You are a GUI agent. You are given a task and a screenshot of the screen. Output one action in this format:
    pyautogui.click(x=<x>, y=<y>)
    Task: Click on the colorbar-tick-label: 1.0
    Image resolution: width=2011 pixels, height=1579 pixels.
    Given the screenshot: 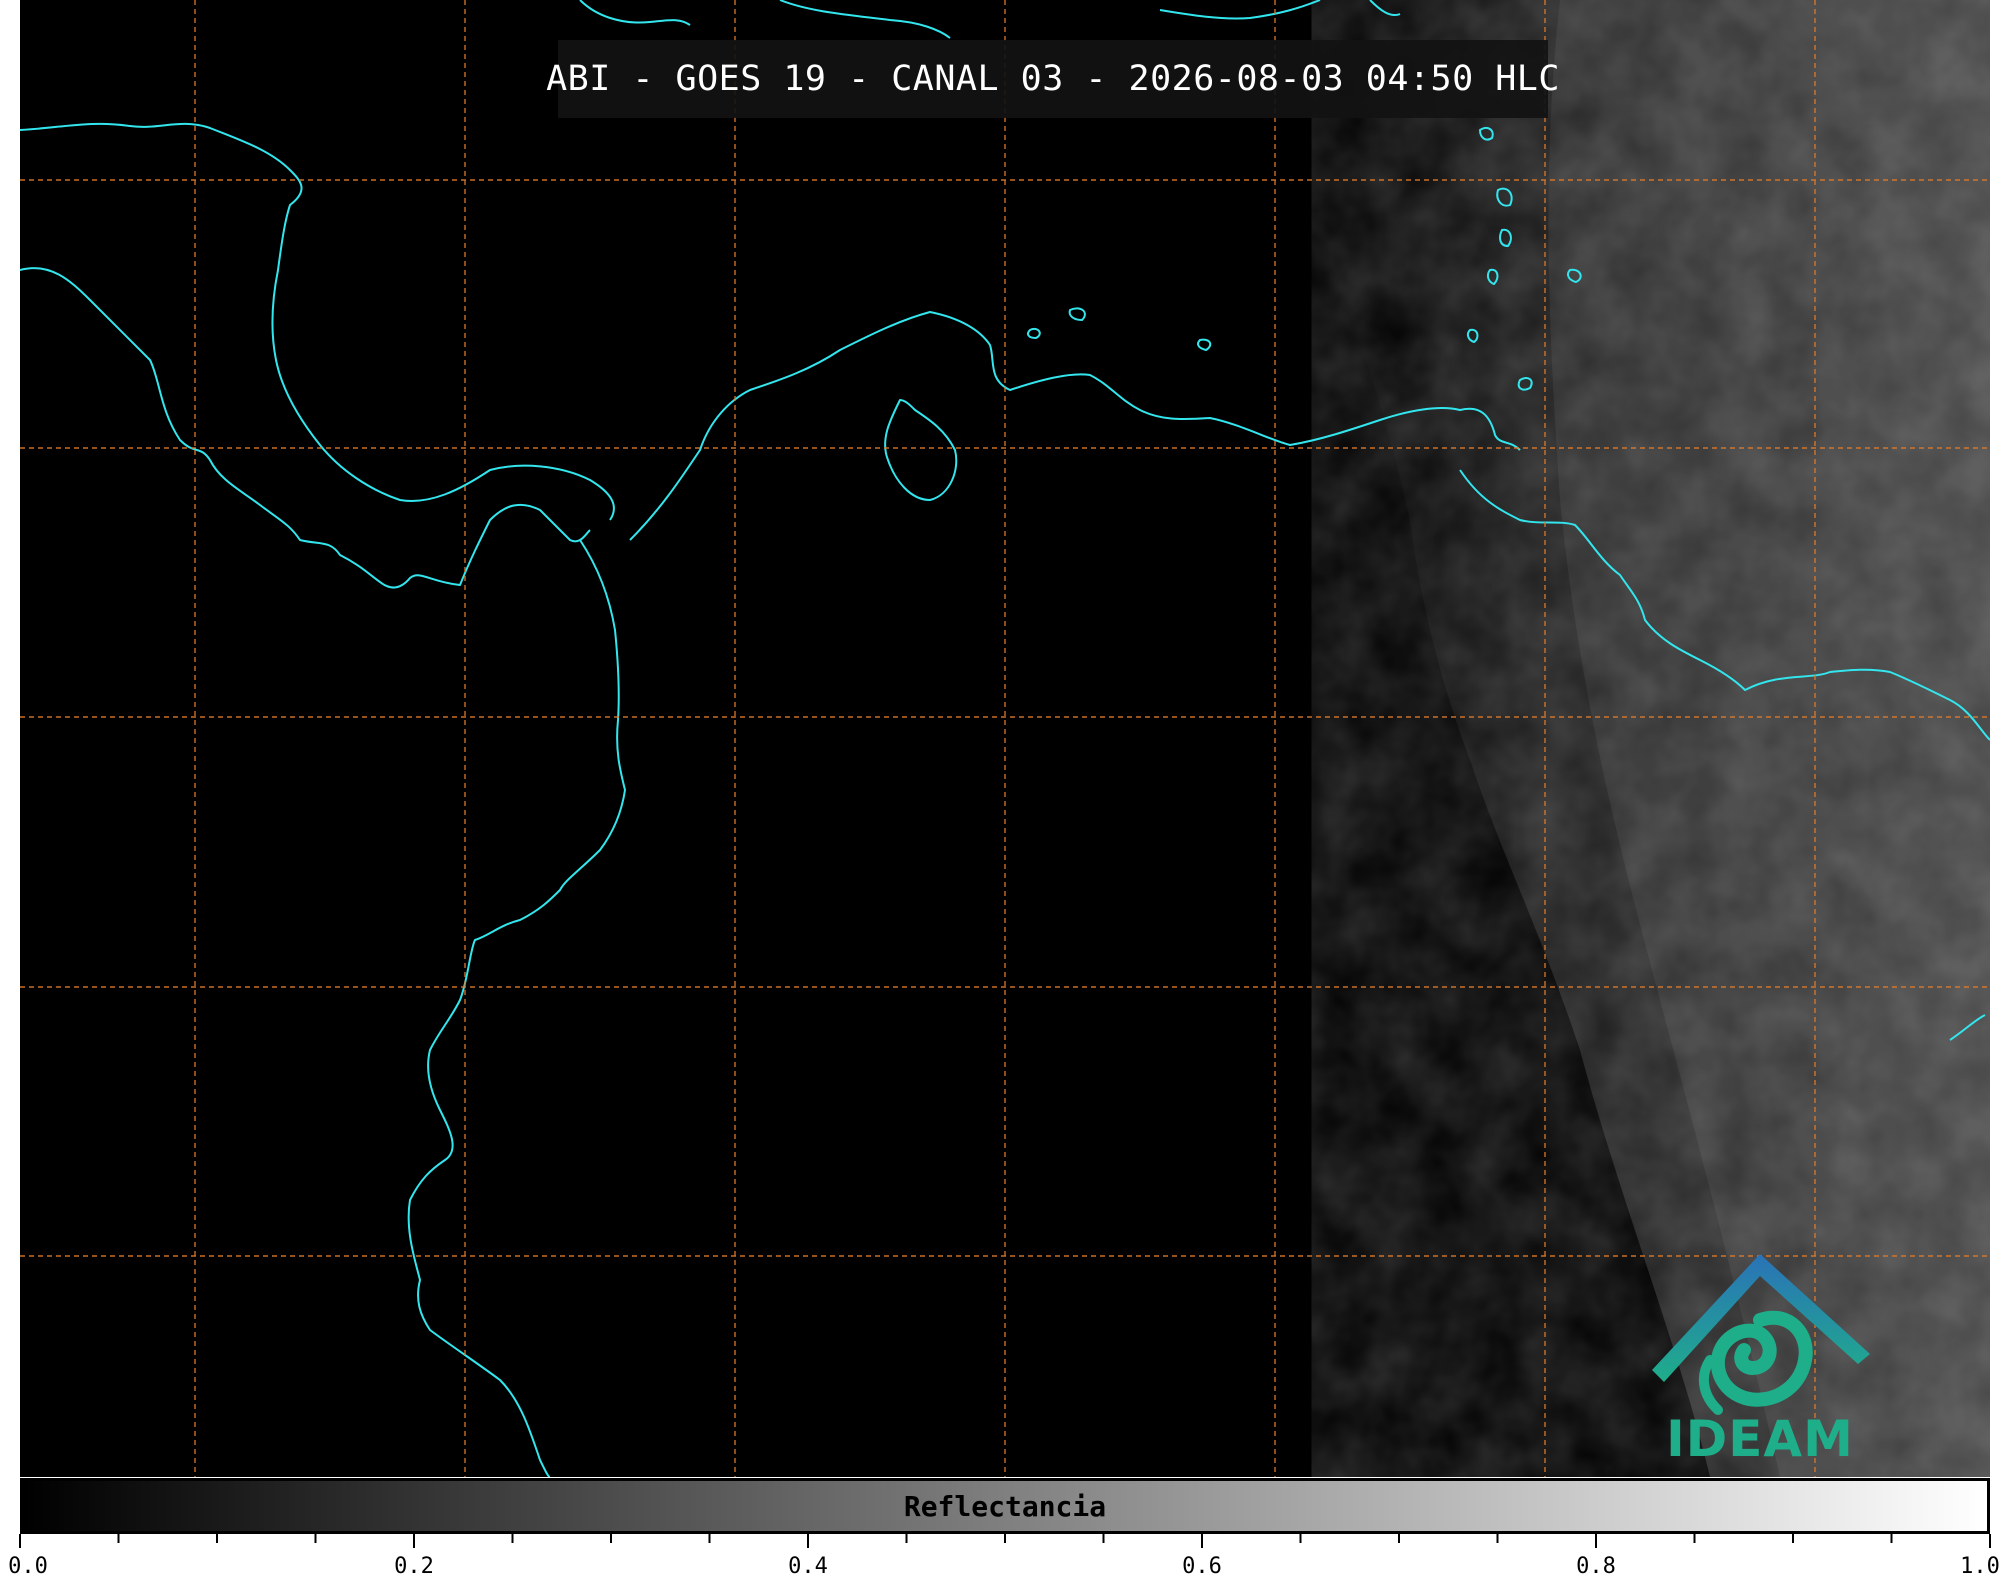 What is the action you would take?
    pyautogui.click(x=1980, y=1566)
    